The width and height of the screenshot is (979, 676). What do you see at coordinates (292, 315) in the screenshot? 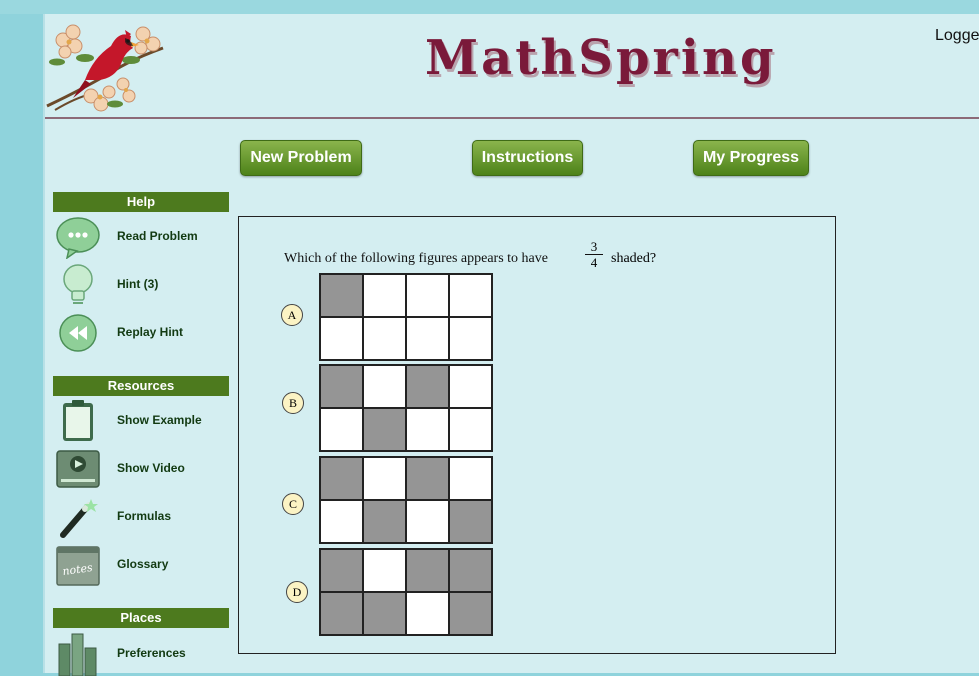
I see `choice-a-label: A` at bounding box center [292, 315].